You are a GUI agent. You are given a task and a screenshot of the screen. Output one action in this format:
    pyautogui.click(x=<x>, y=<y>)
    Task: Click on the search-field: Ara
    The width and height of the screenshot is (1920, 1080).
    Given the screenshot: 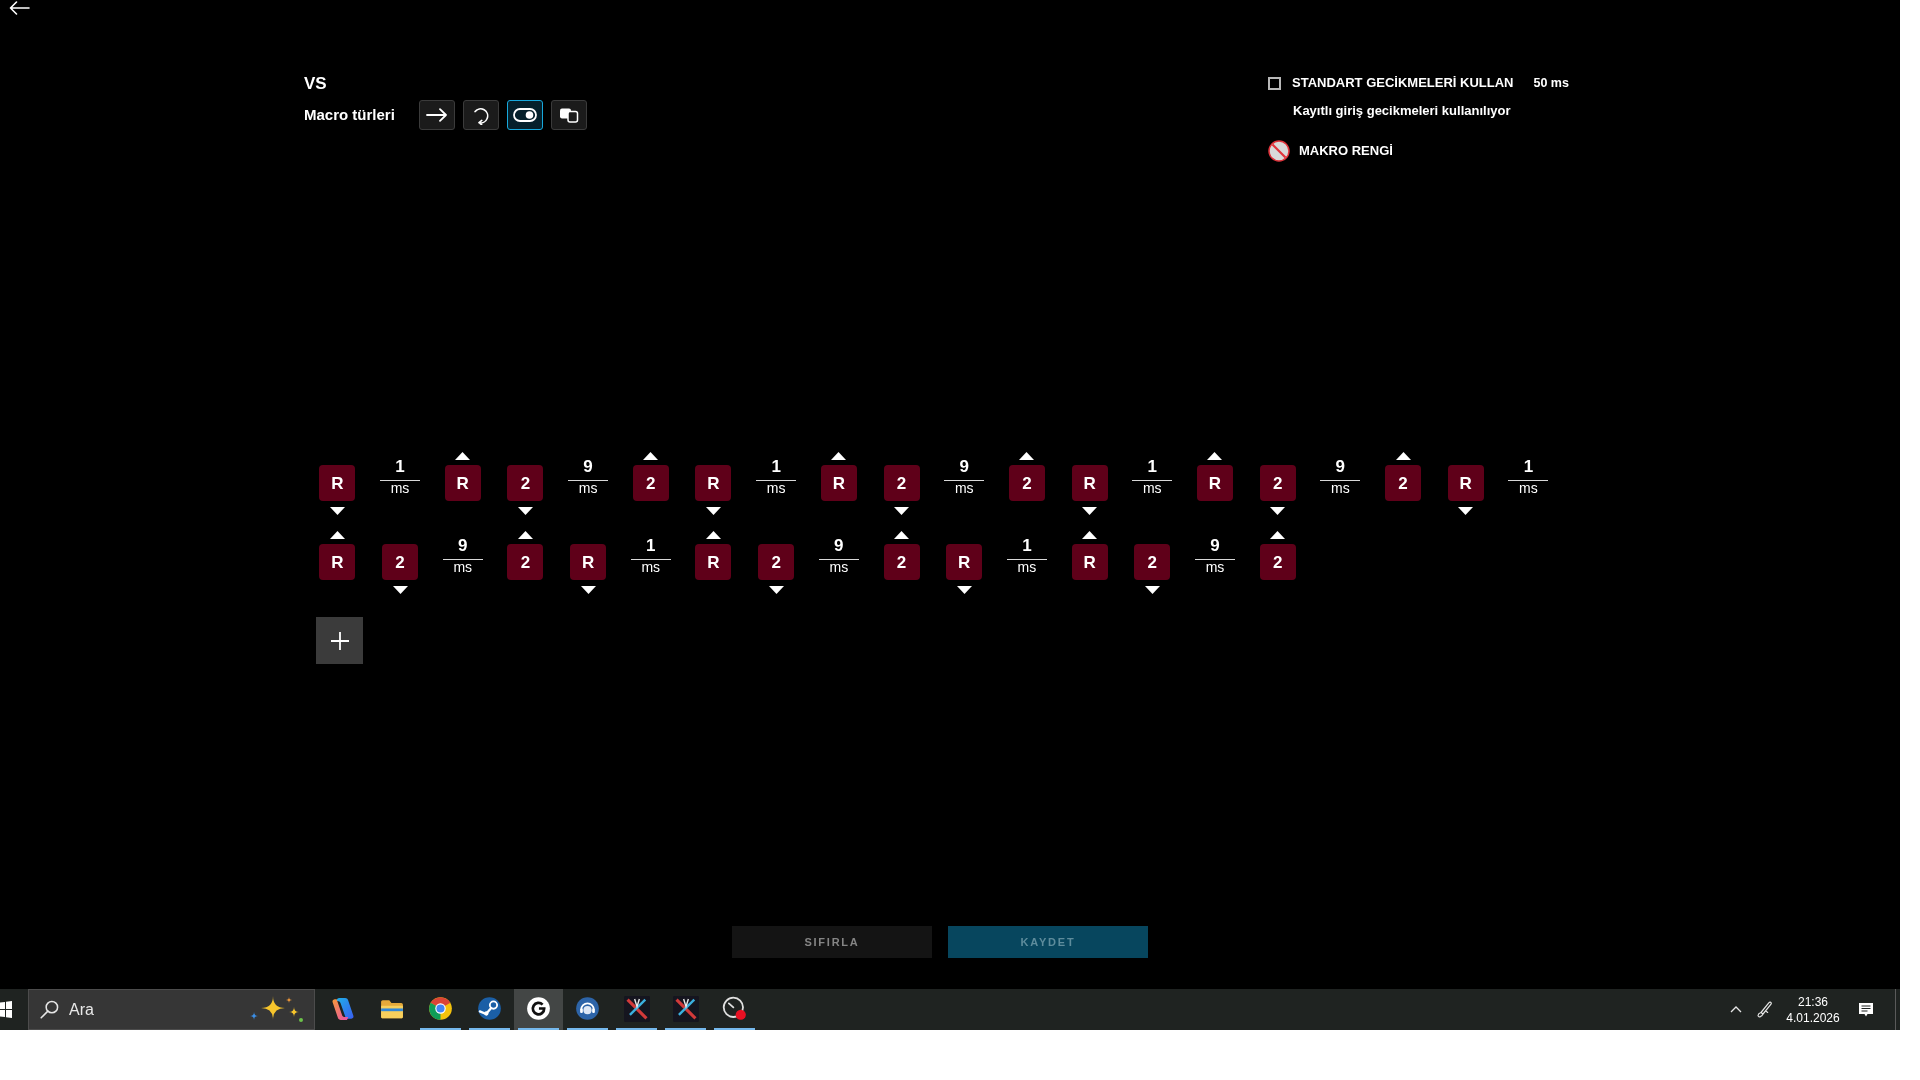 What is the action you would take?
    pyautogui.click(x=171, y=1009)
    